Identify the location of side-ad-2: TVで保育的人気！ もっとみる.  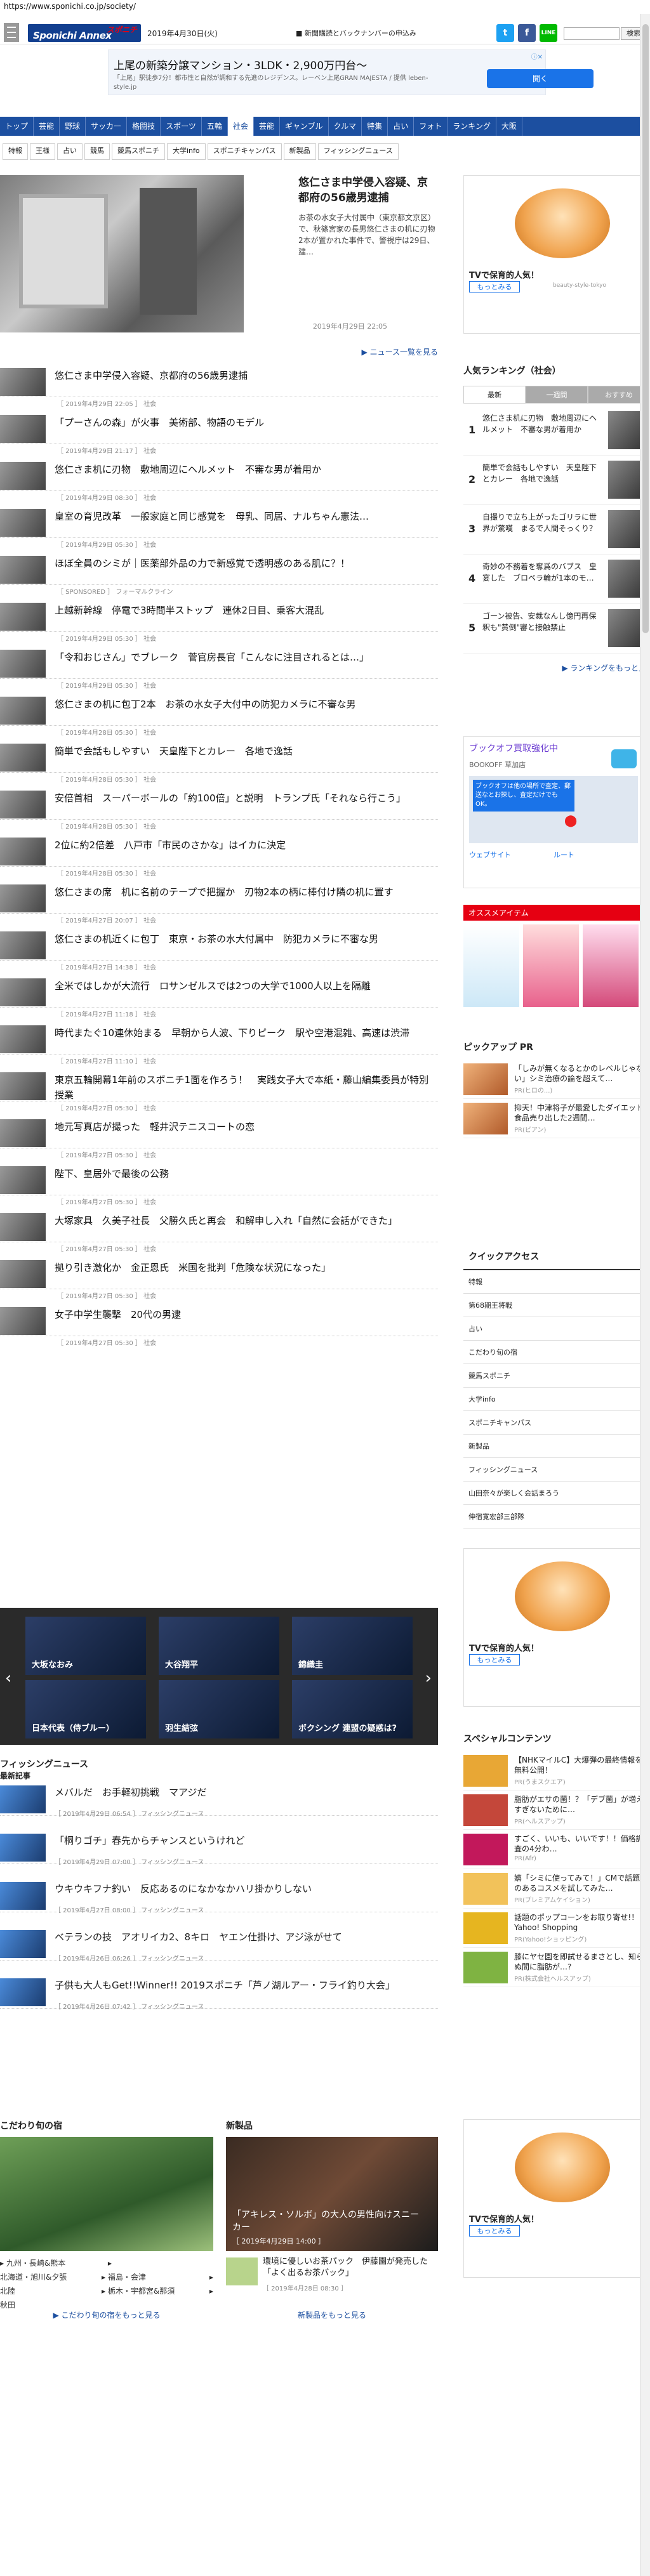
(553, 1627).